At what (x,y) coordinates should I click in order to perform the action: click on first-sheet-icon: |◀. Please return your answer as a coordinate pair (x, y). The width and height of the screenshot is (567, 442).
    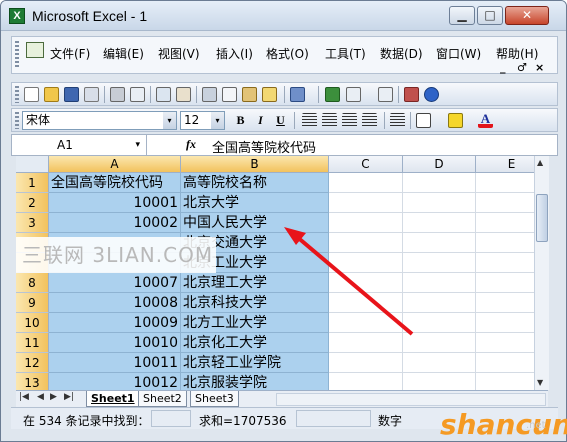
    Looking at the image, I should click on (24, 397).